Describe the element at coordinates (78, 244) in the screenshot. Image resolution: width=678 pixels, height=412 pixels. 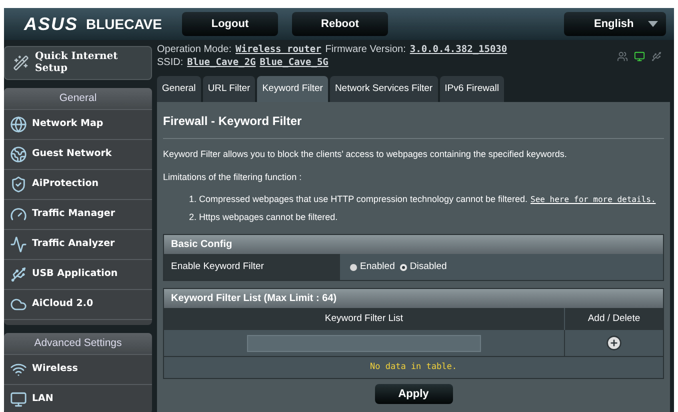
I see `sidebar-item: Traffic Analyzer` at that location.